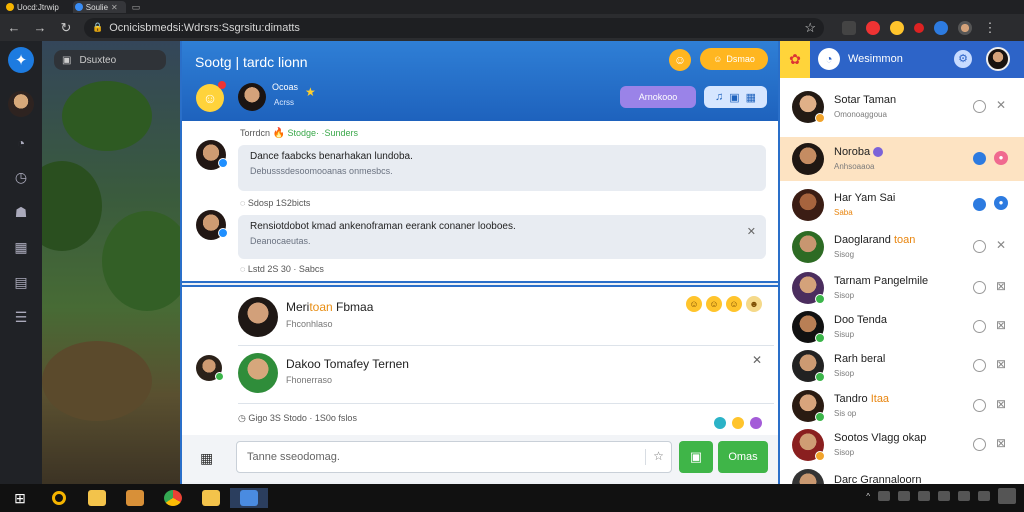 The width and height of the screenshot is (1024, 512). Describe the element at coordinates (990, 28) in the screenshot. I see `menu-kebab-icon: ⋮` at that location.